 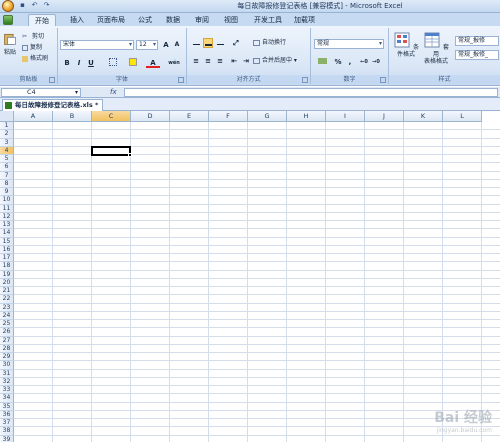 I want to click on font-name-select: 宋体 ▾, so click(x=97, y=45).